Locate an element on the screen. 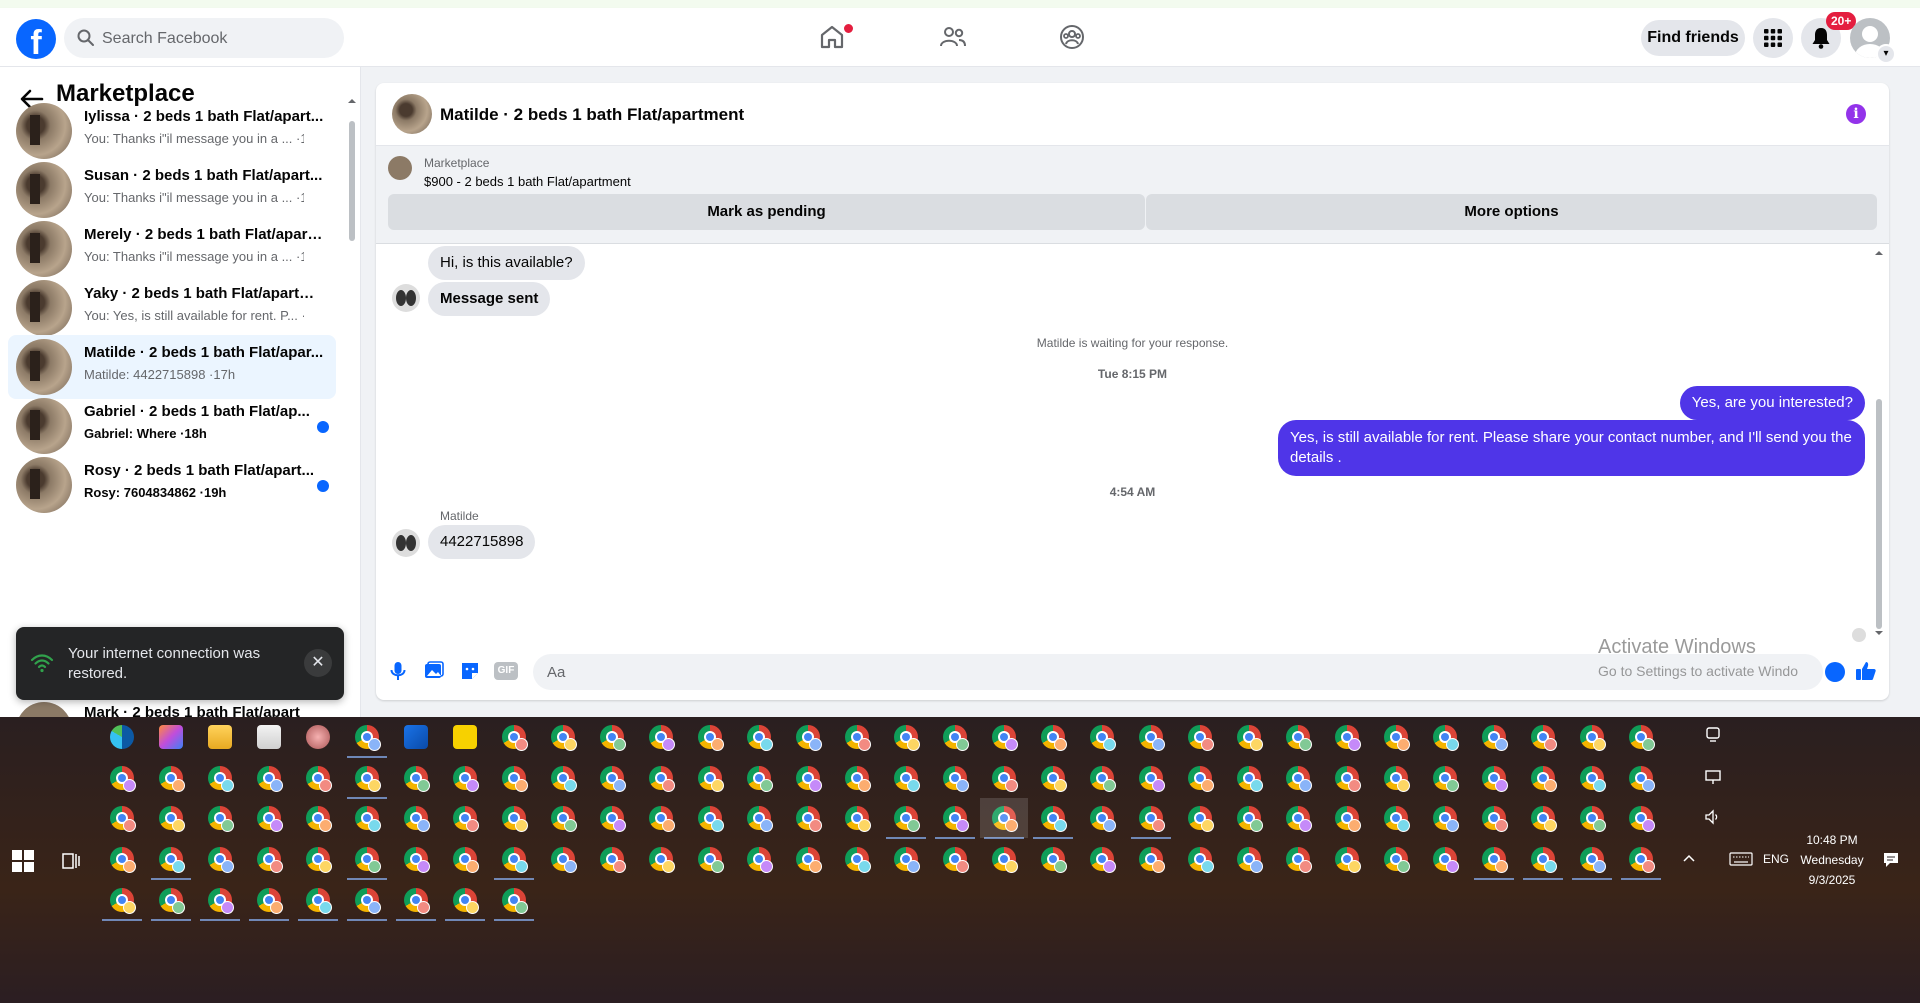  menu-button is located at coordinates (1773, 38).